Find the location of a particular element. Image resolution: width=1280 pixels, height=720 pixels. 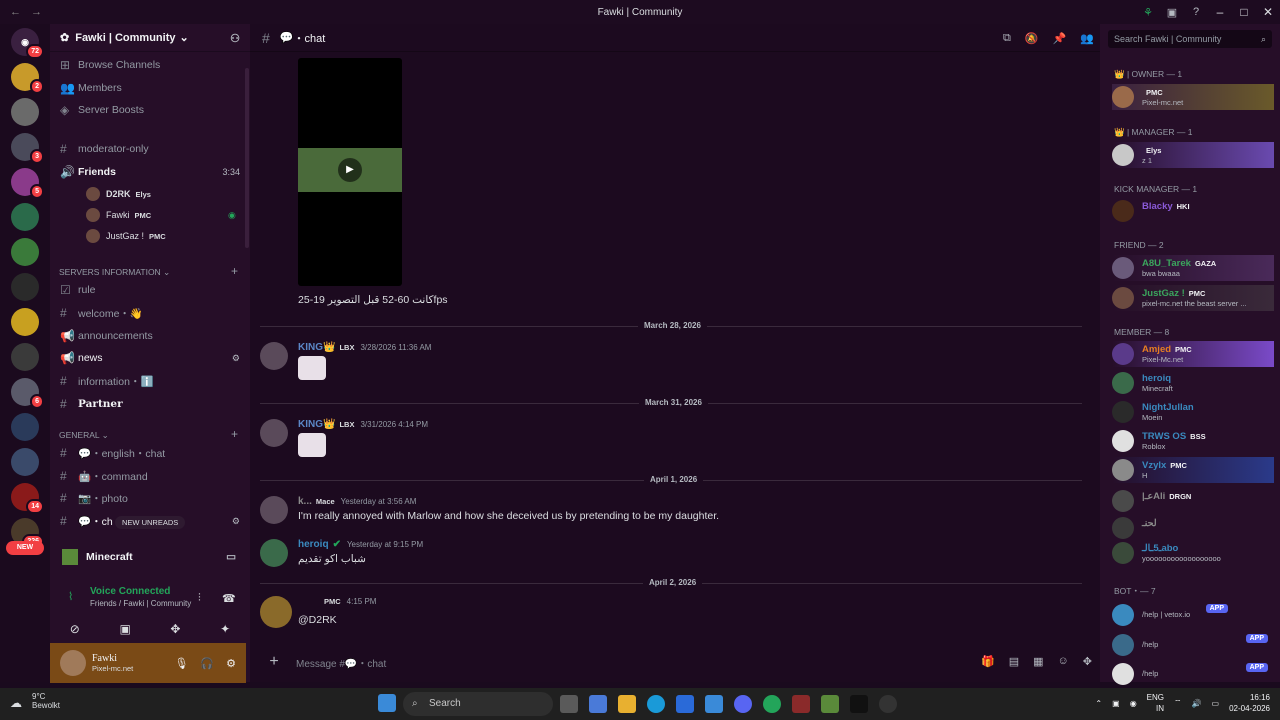

member-item: Elys z 1 is located at coordinates (1193, 155).